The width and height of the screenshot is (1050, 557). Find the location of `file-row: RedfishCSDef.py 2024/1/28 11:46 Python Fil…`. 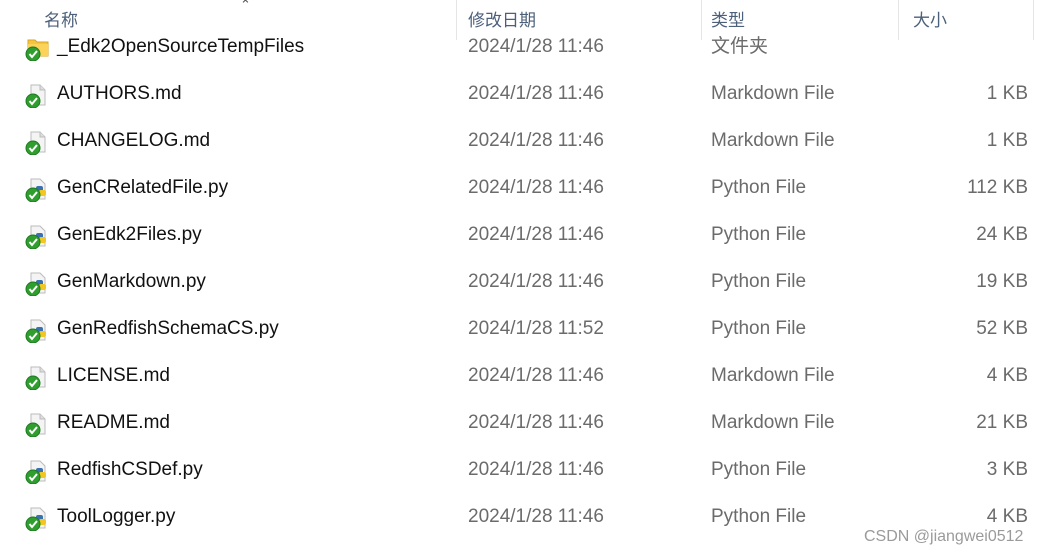

file-row: RedfishCSDef.py 2024/1/28 11:46 Python Fil… is located at coordinates (525, 469).